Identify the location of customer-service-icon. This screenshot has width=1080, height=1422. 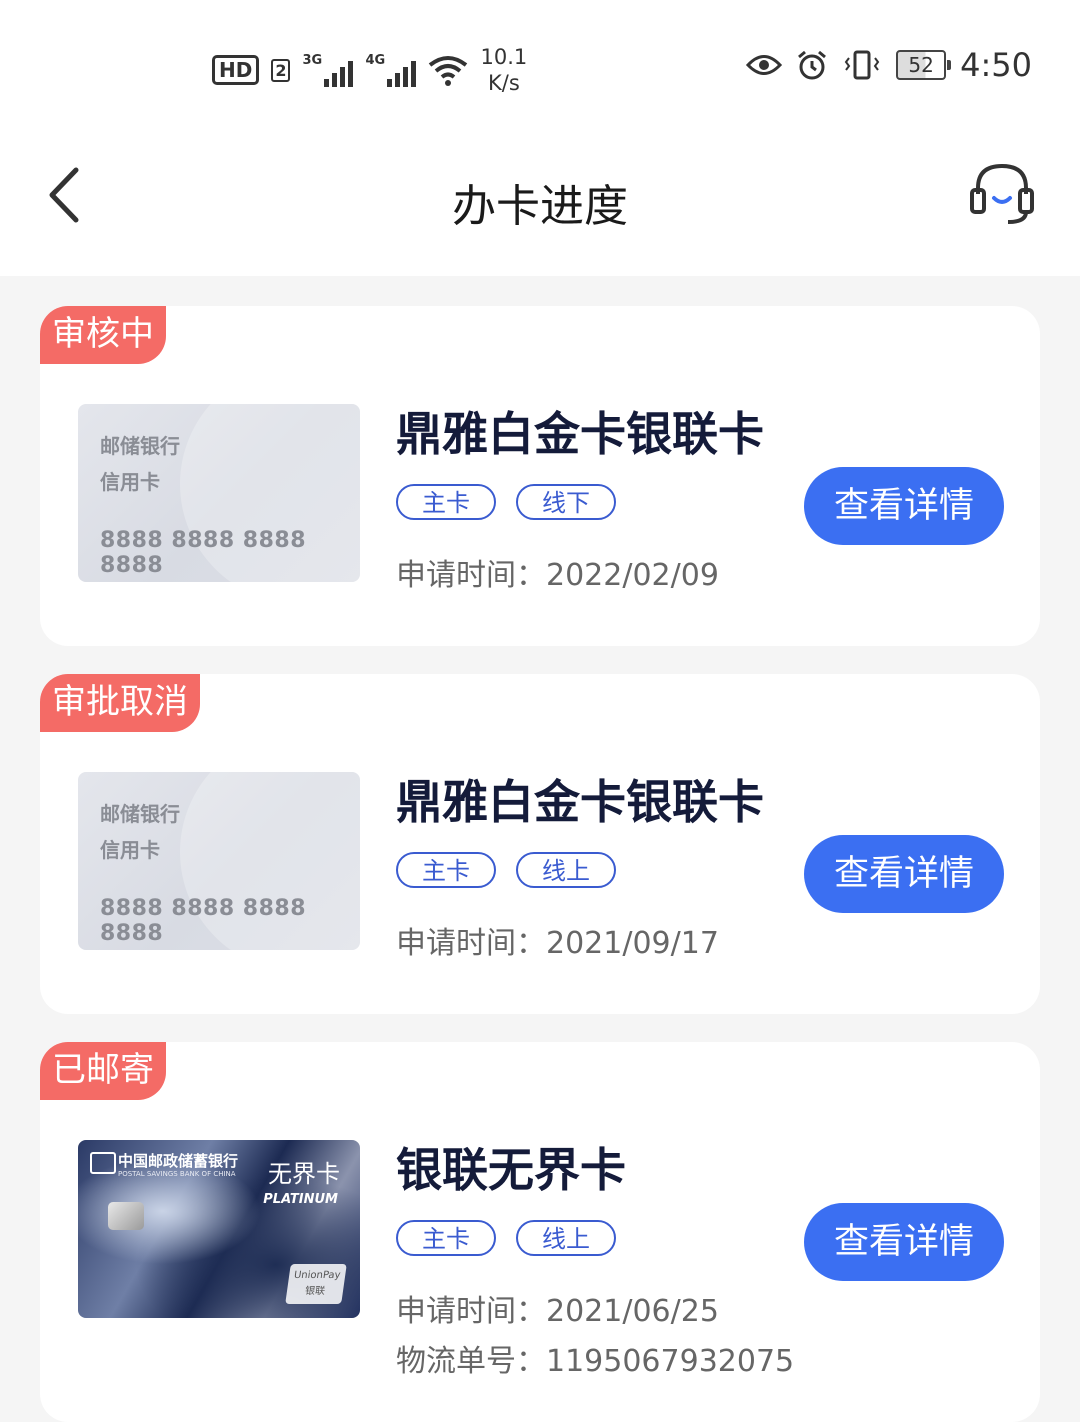
(1002, 195).